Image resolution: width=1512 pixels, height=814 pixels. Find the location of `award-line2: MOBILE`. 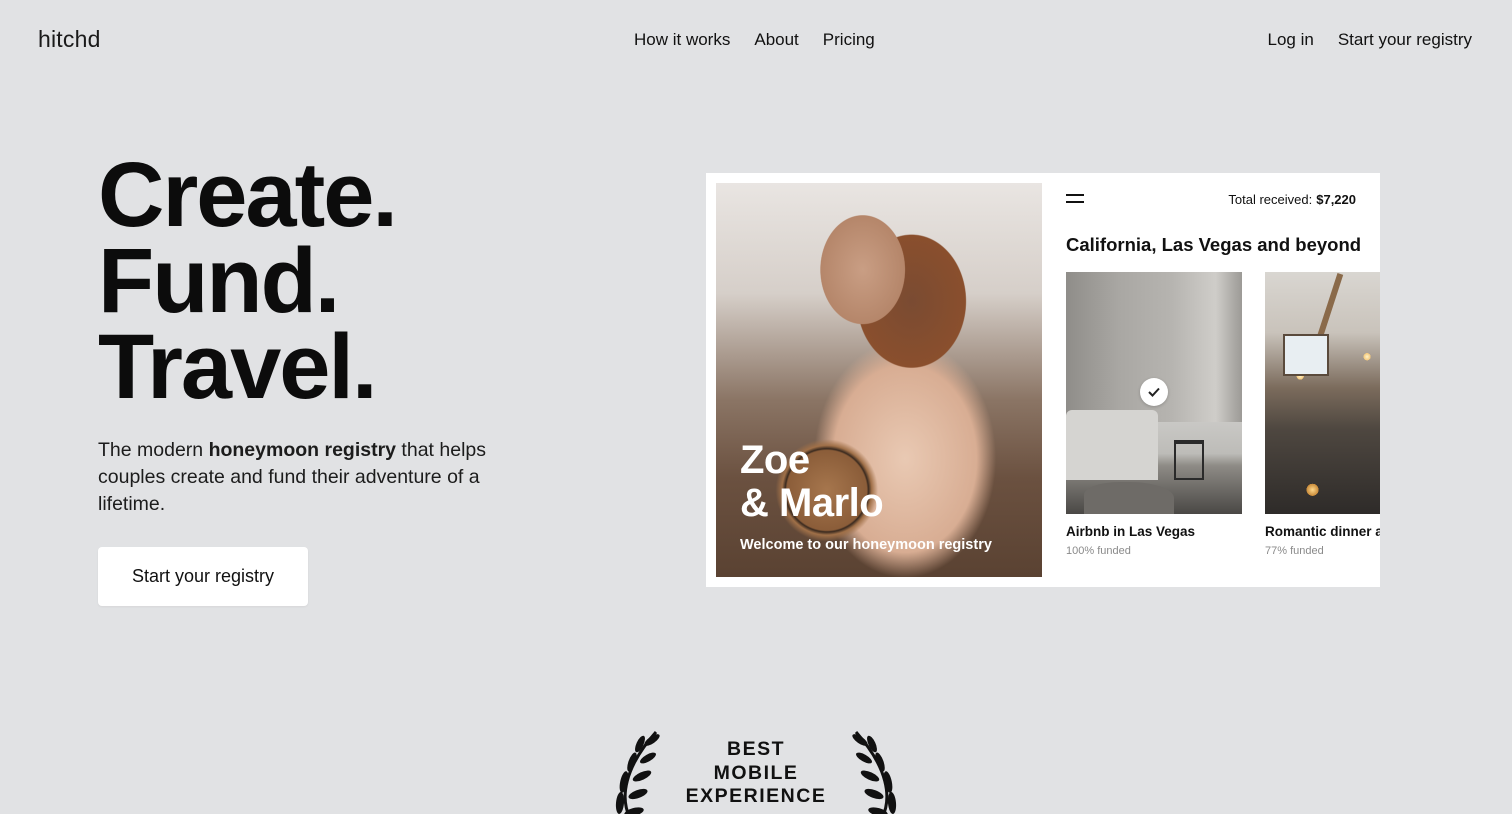

award-line2: MOBILE is located at coordinates (756, 772).